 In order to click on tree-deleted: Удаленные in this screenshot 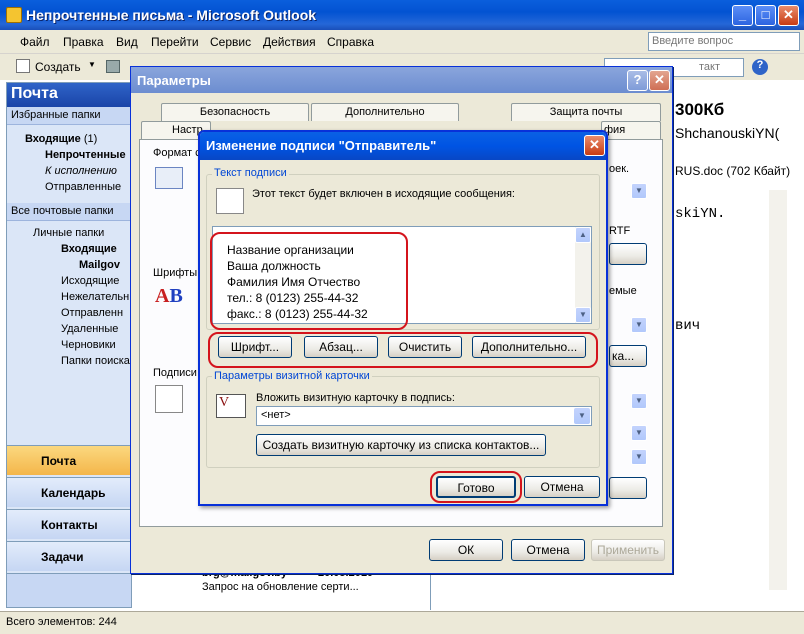, I will do `click(89, 329)`.